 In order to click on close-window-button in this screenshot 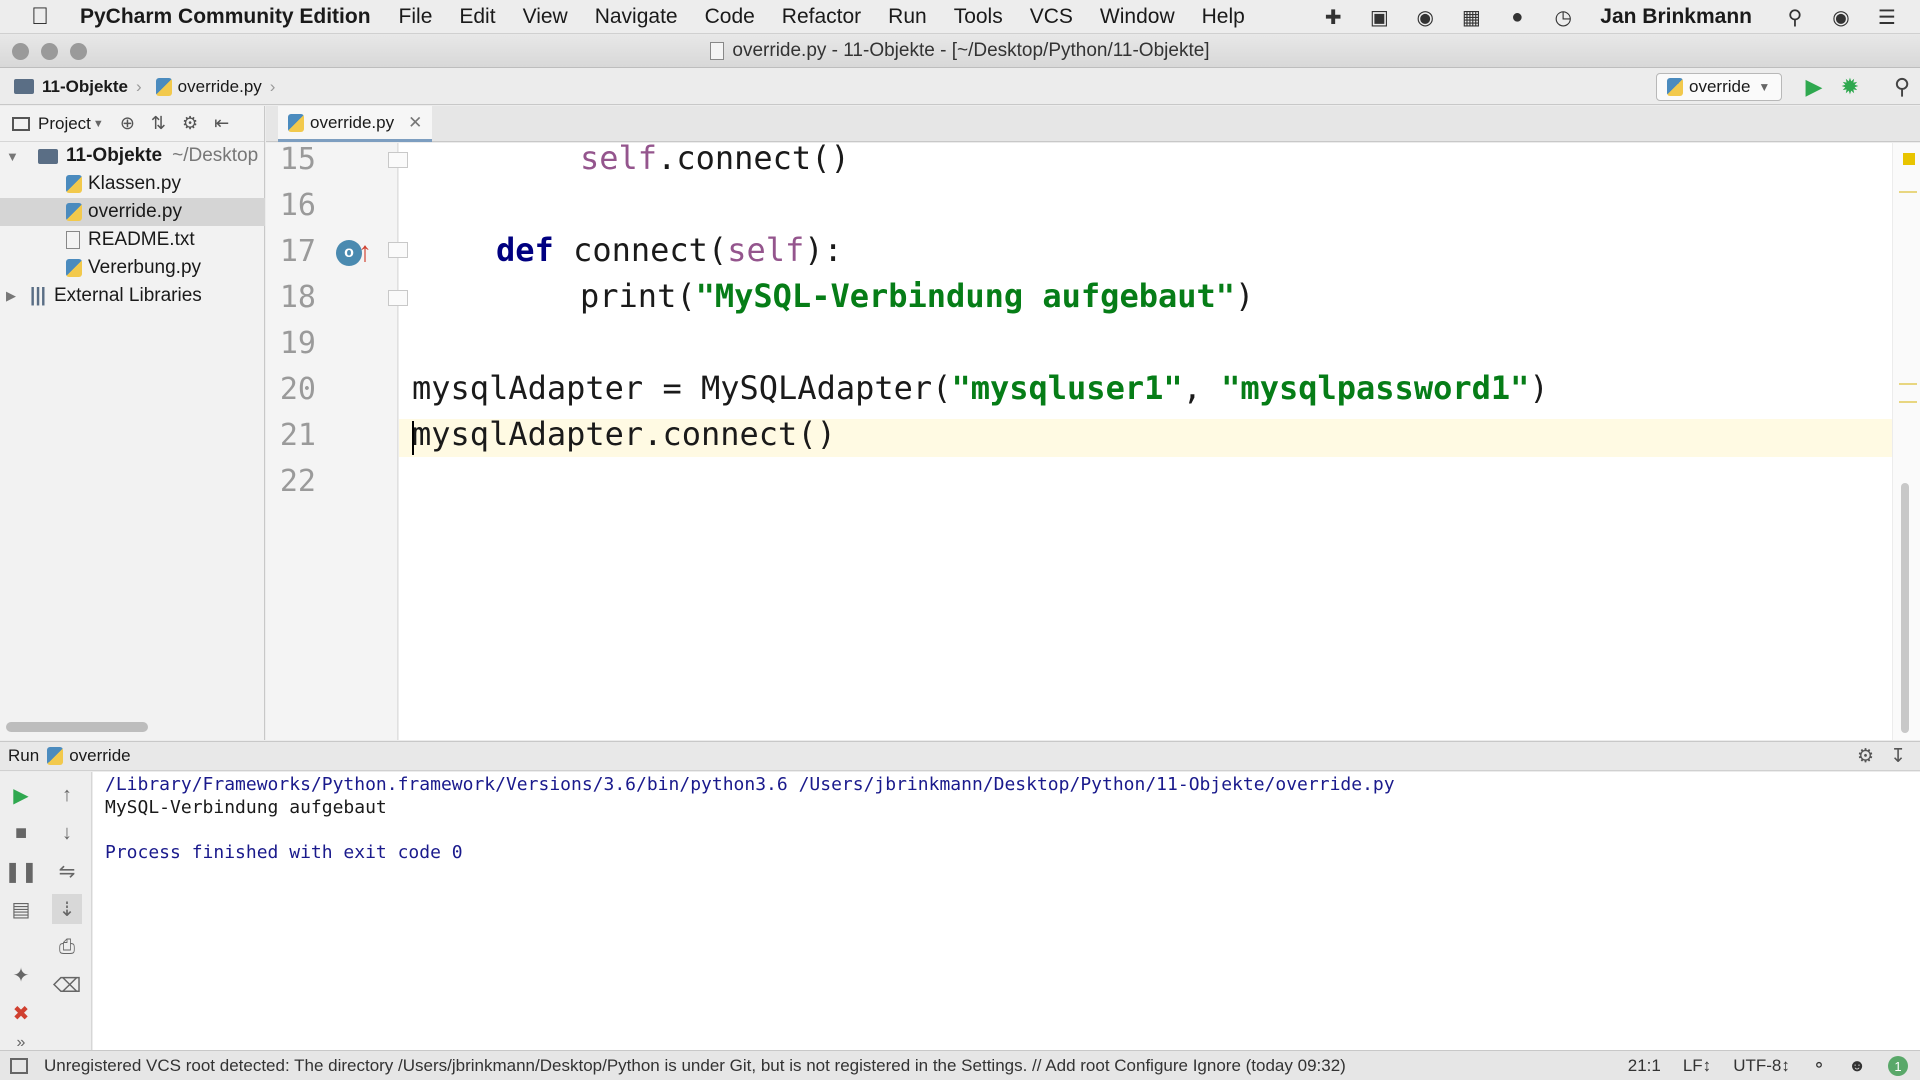, I will do `click(20, 51)`.